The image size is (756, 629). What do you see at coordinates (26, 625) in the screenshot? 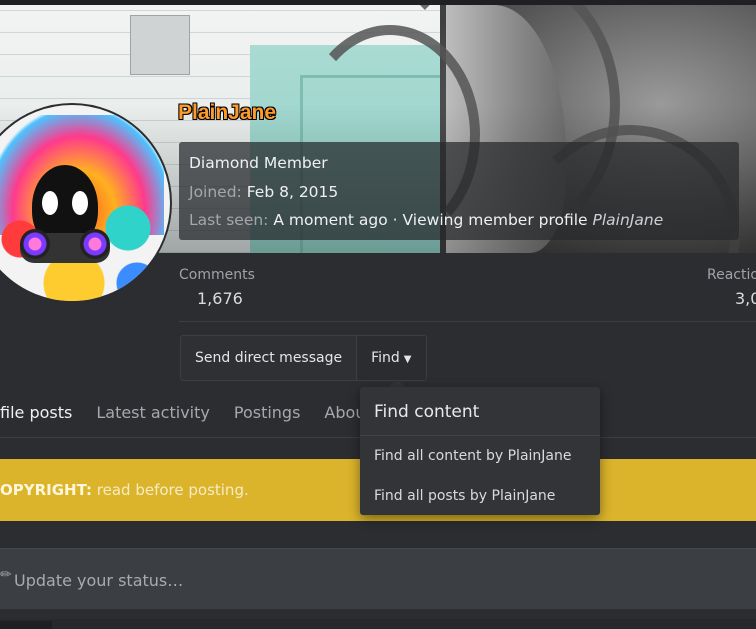
I see `bottom-corner` at bounding box center [26, 625].